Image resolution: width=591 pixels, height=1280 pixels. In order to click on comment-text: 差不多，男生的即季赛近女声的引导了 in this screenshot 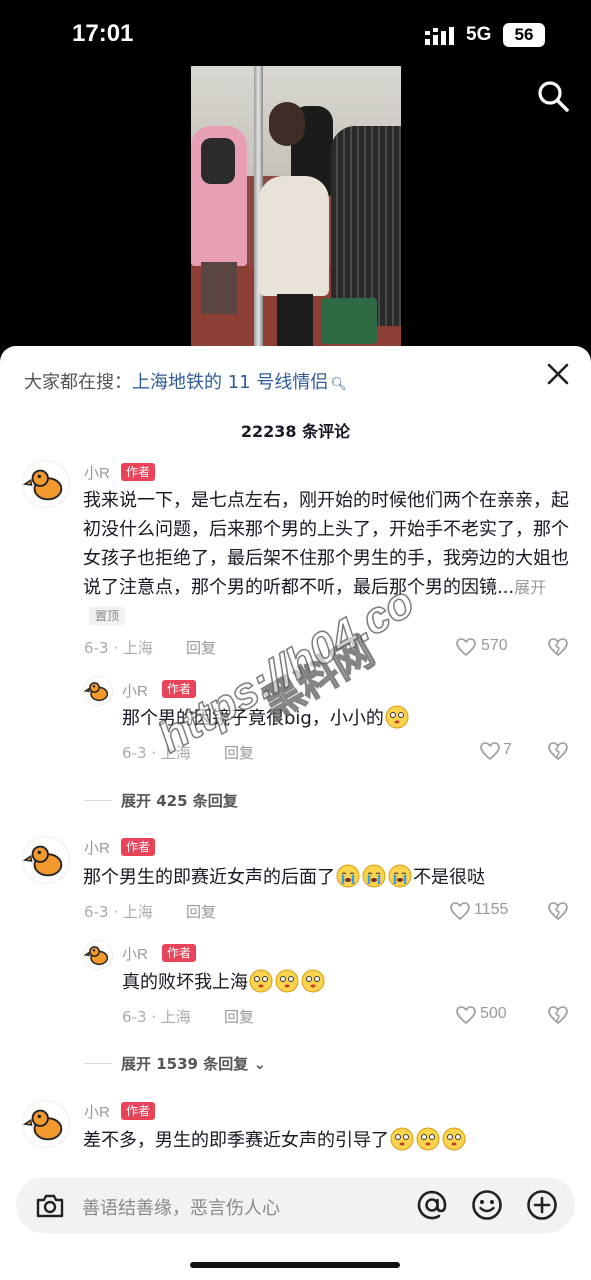, I will do `click(326, 1140)`.